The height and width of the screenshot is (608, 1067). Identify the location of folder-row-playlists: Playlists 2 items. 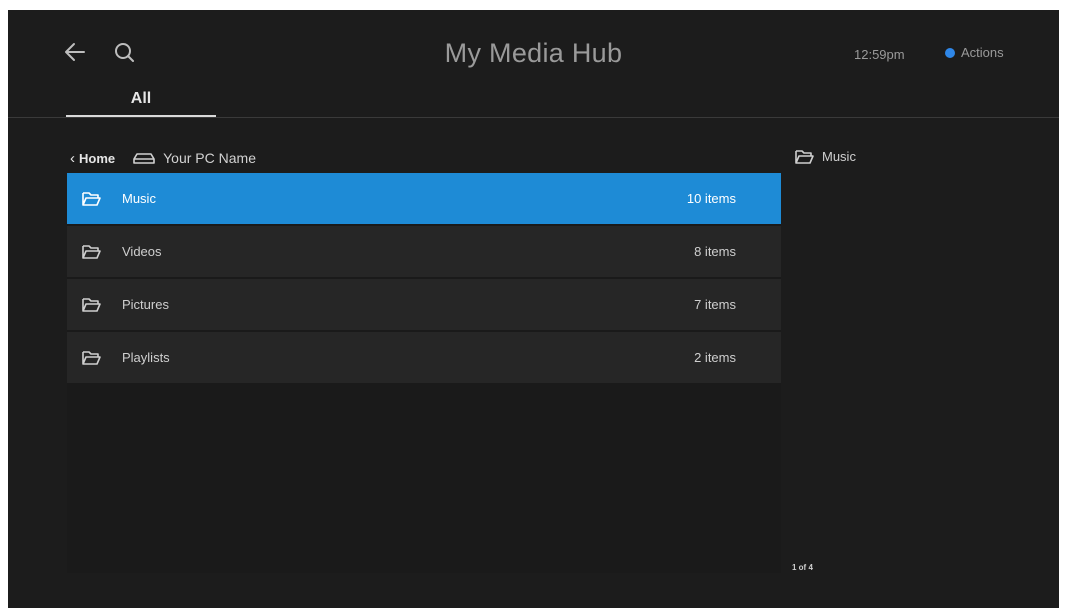
(424, 358).